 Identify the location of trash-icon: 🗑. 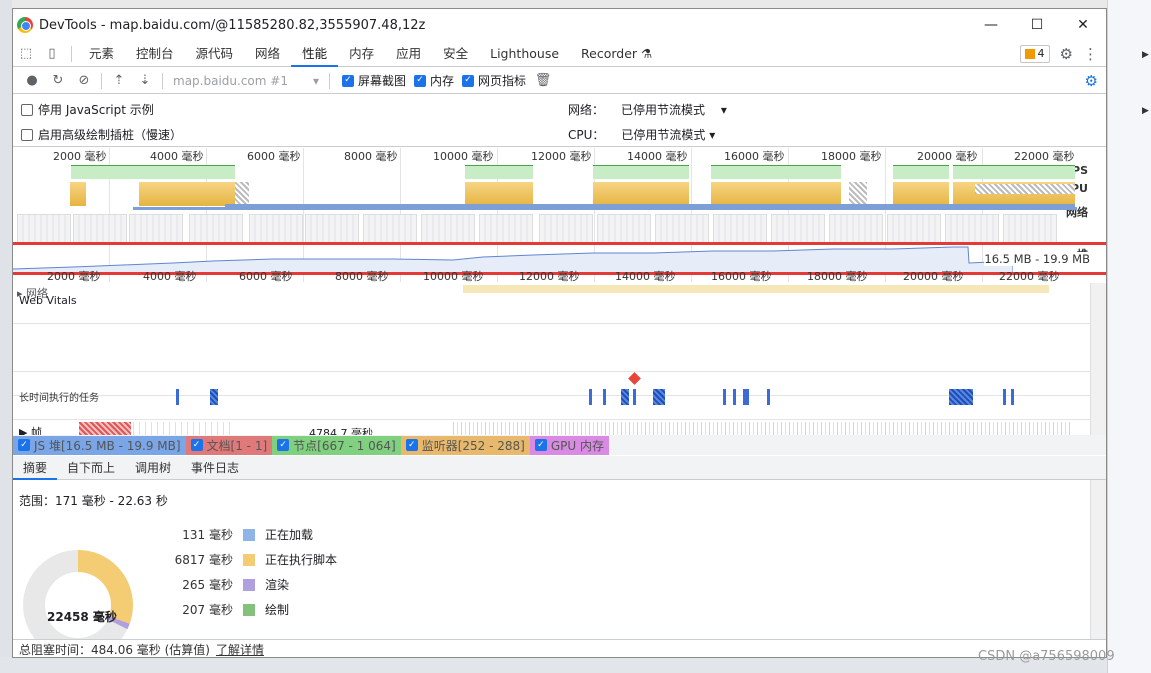
(543, 80).